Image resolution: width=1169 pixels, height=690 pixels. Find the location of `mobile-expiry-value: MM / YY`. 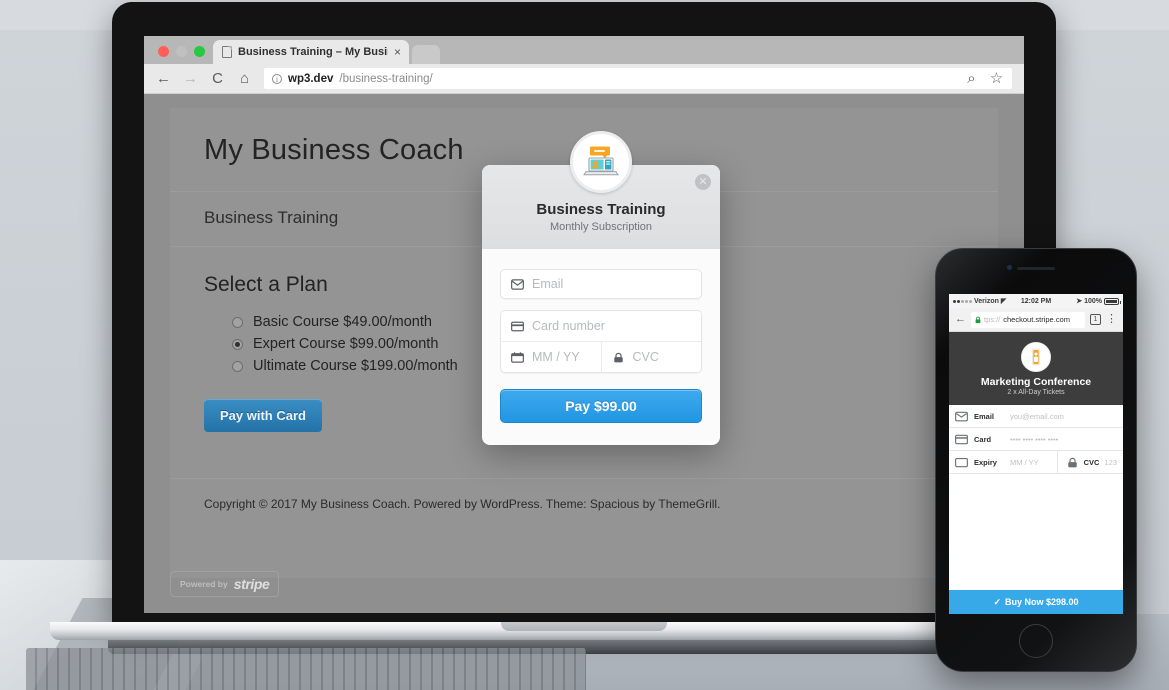

mobile-expiry-value: MM / YY is located at coordinates (1024, 462).